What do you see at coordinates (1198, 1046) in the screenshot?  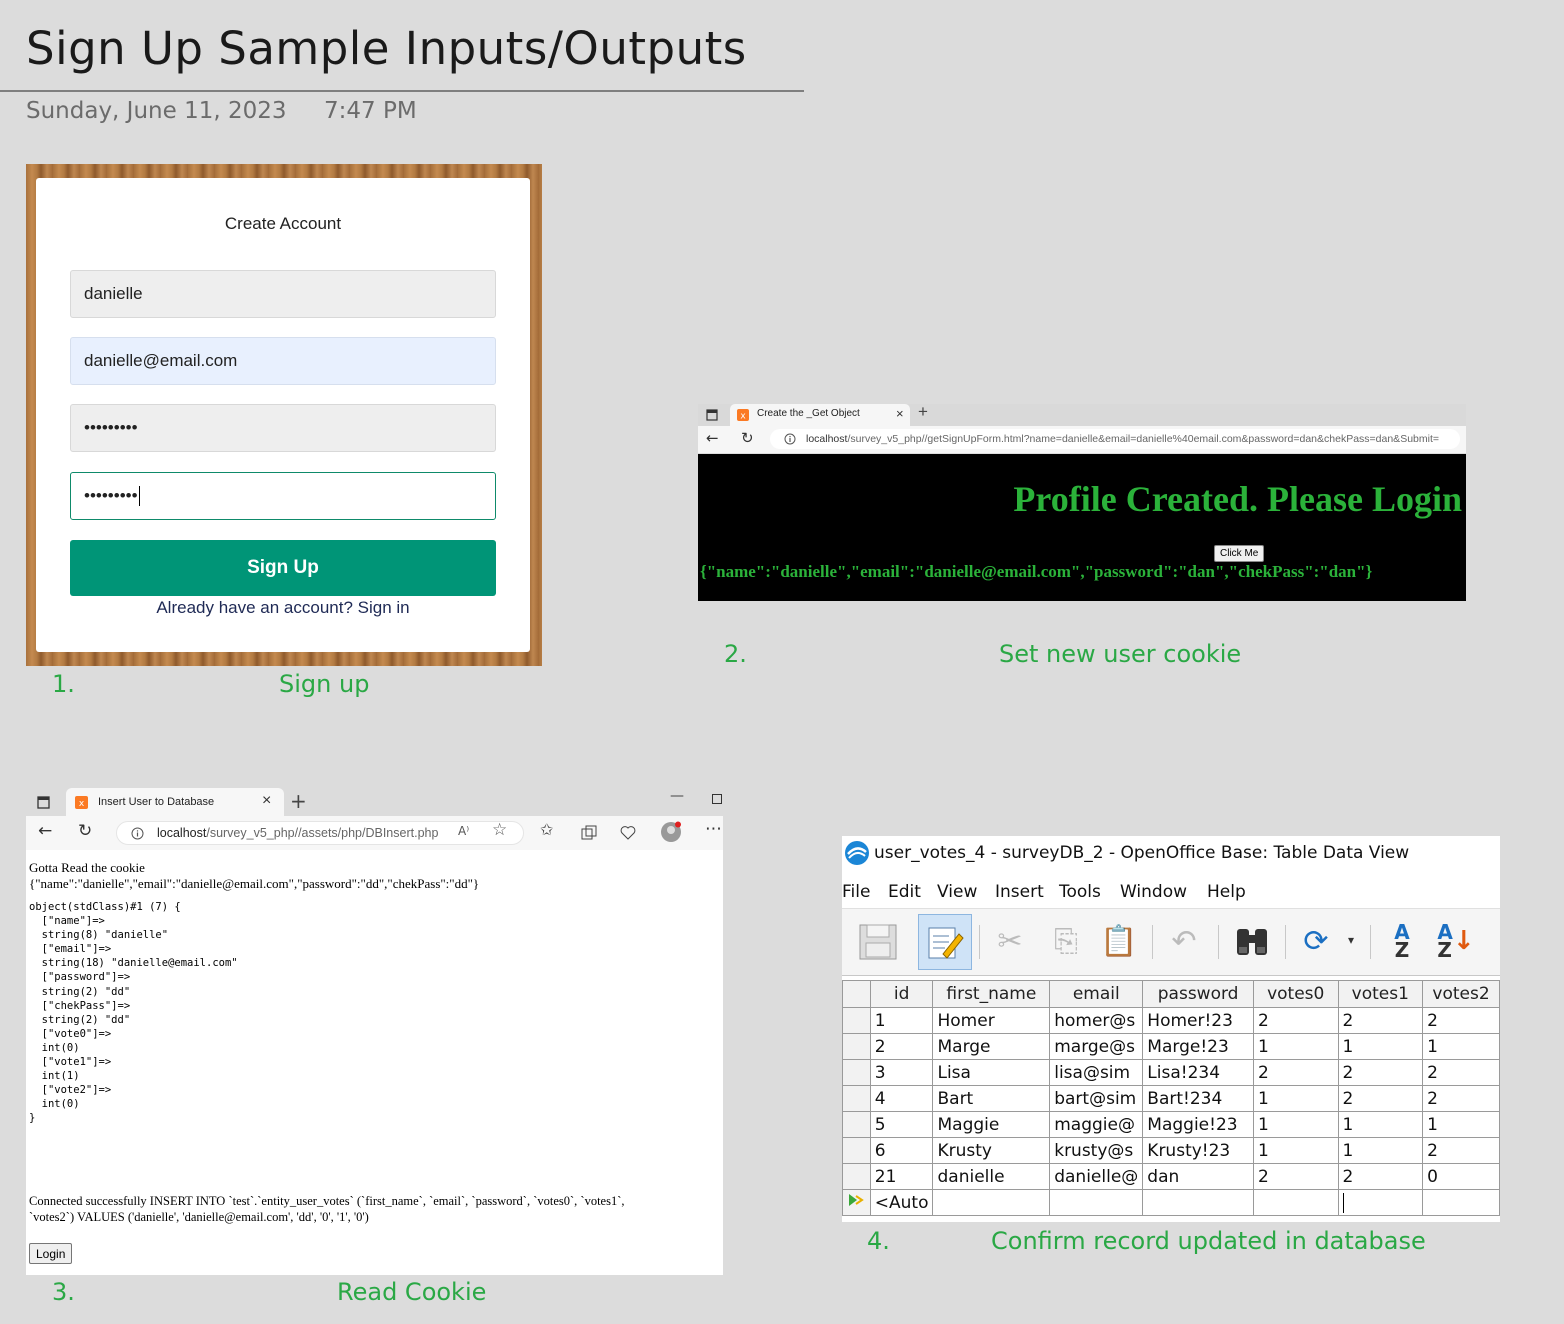 I see `table-cell: Marge!23` at bounding box center [1198, 1046].